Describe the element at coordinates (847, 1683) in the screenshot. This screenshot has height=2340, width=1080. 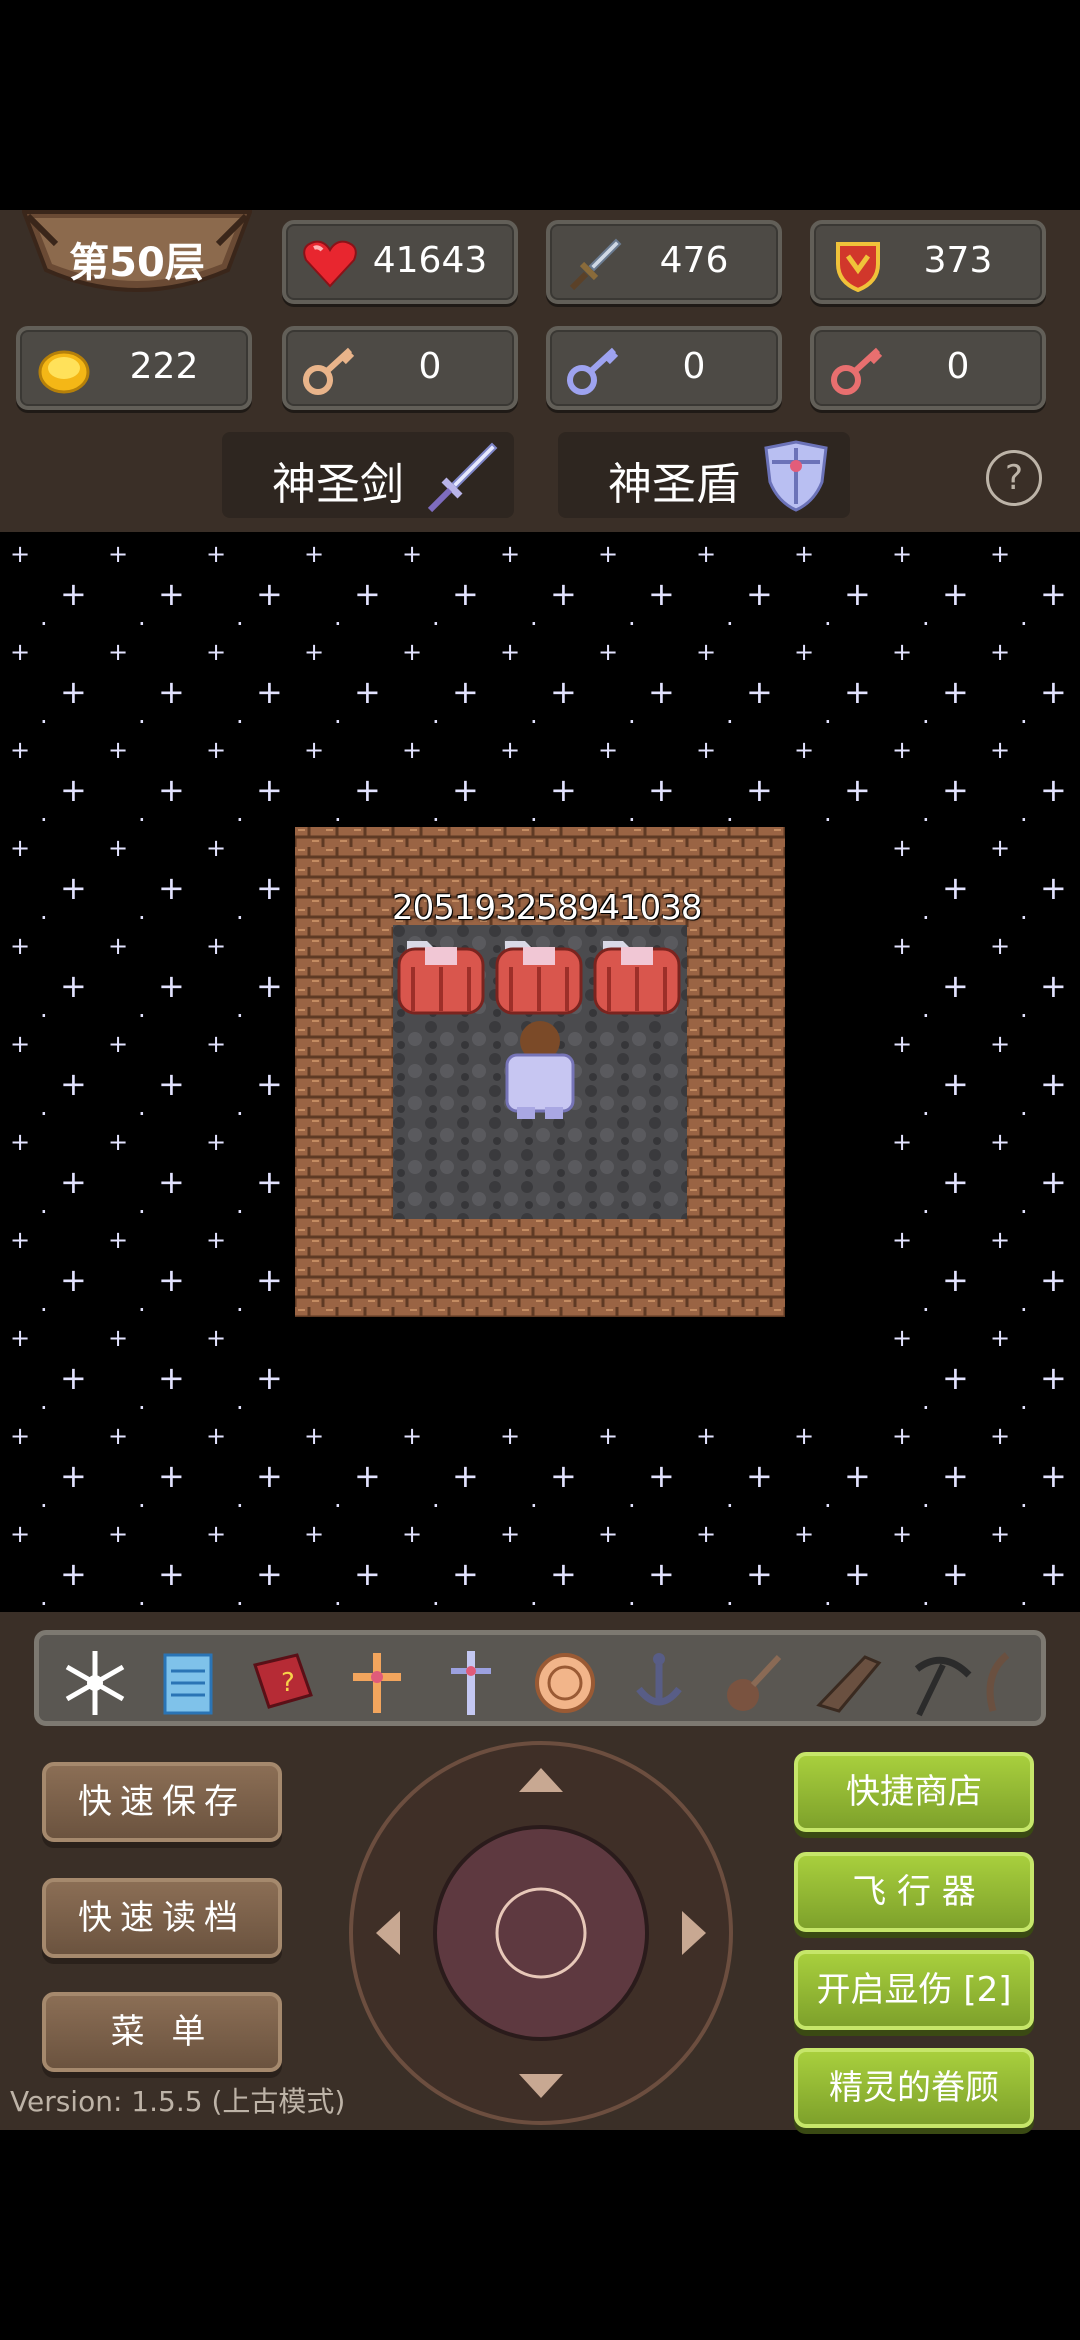
I see `wing-icon` at that location.